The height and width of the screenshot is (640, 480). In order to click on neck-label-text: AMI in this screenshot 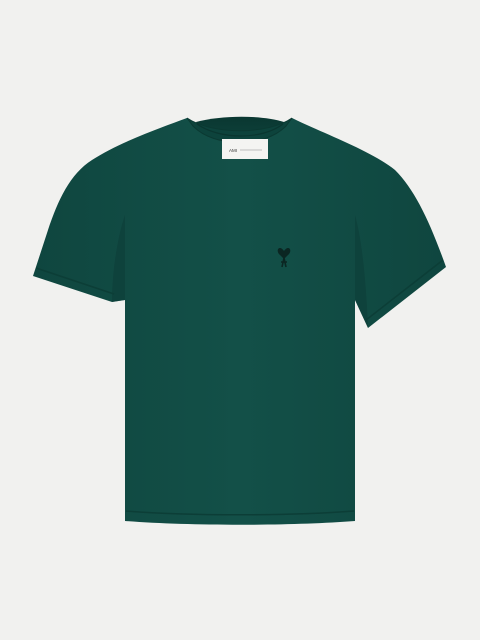, I will do `click(233, 150)`.